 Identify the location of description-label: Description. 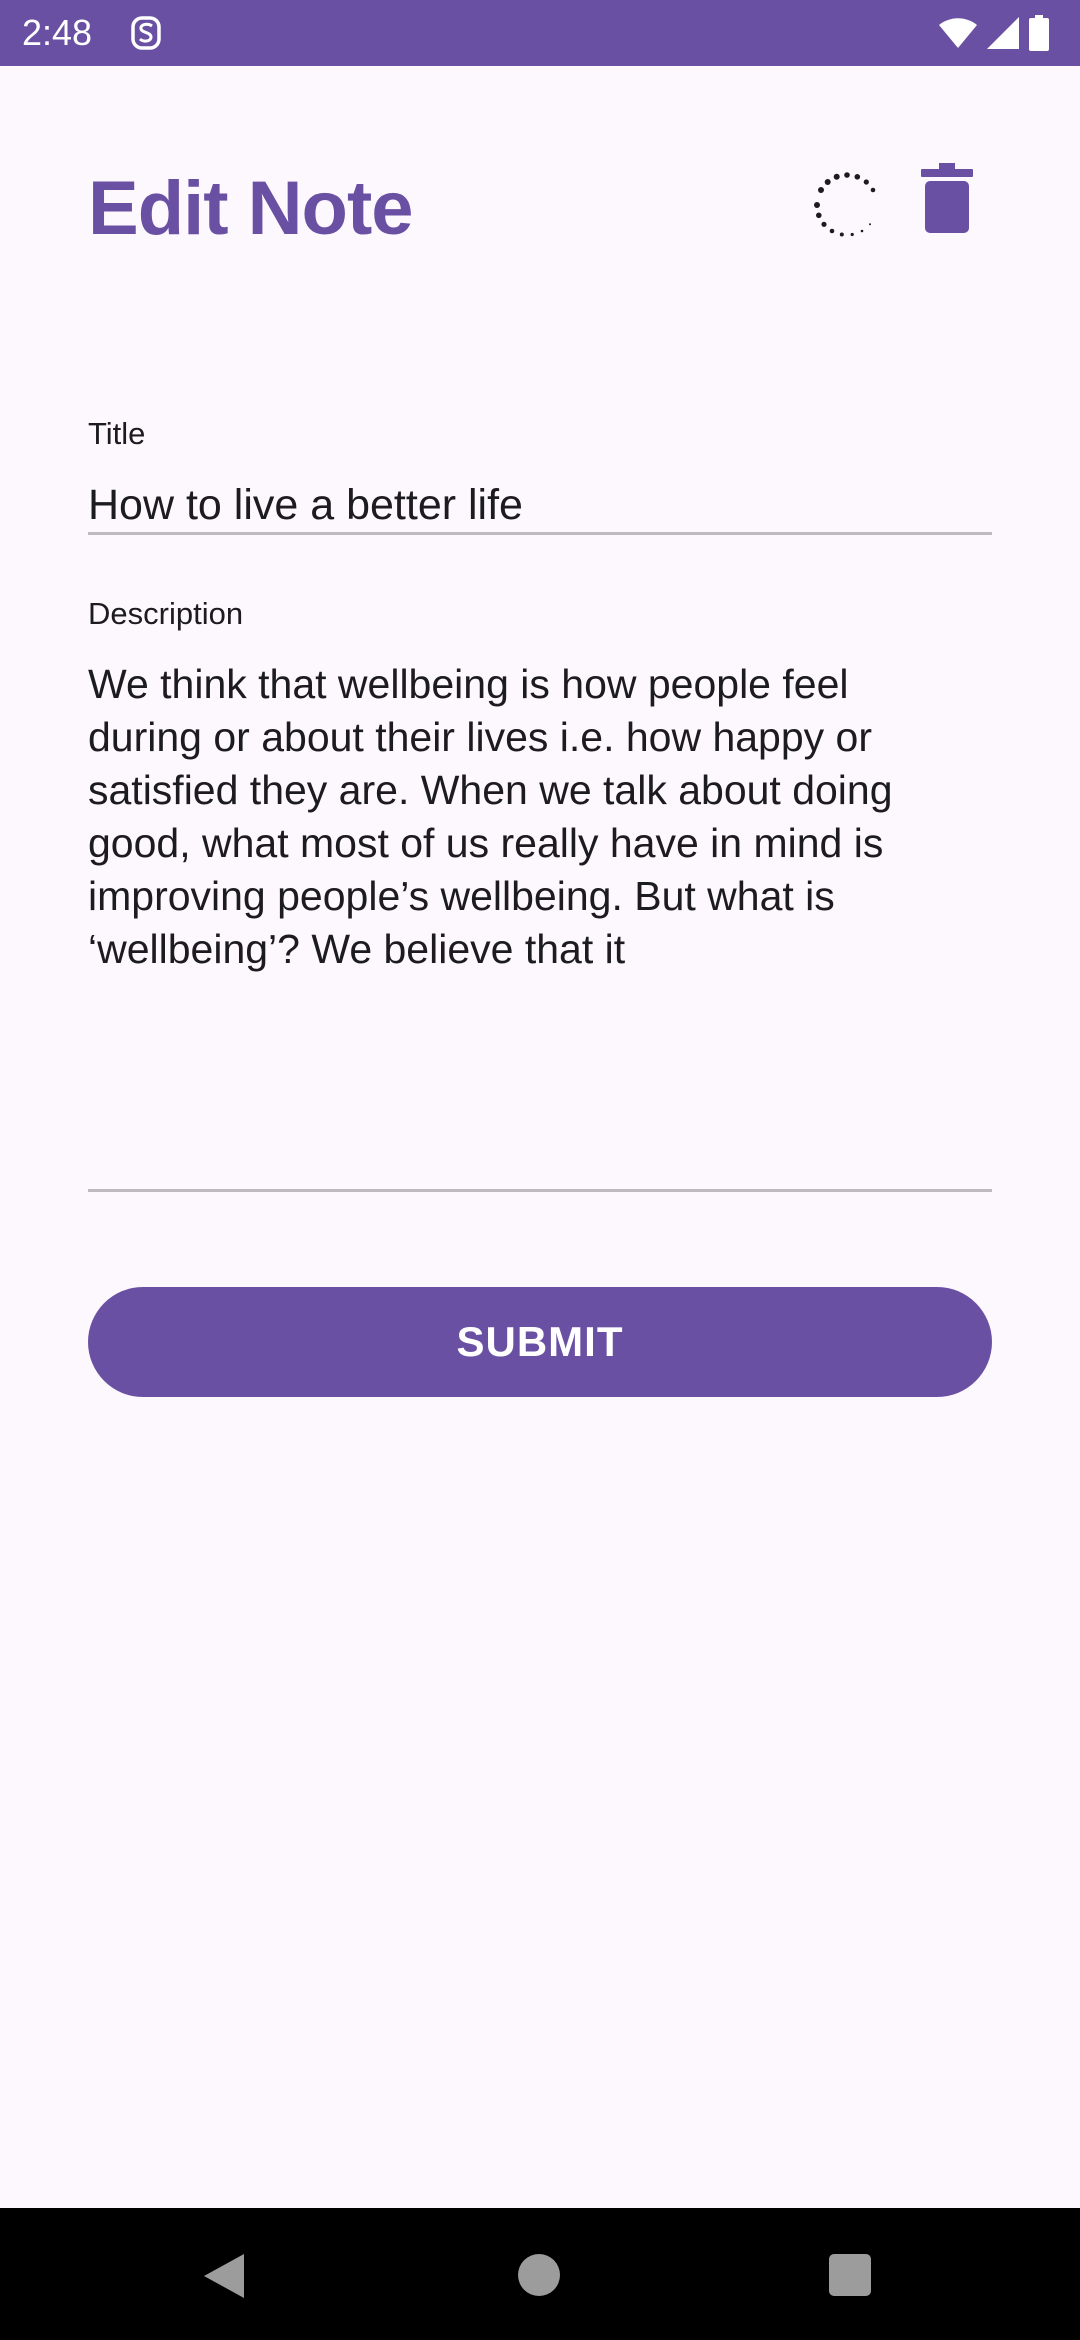
(166, 613).